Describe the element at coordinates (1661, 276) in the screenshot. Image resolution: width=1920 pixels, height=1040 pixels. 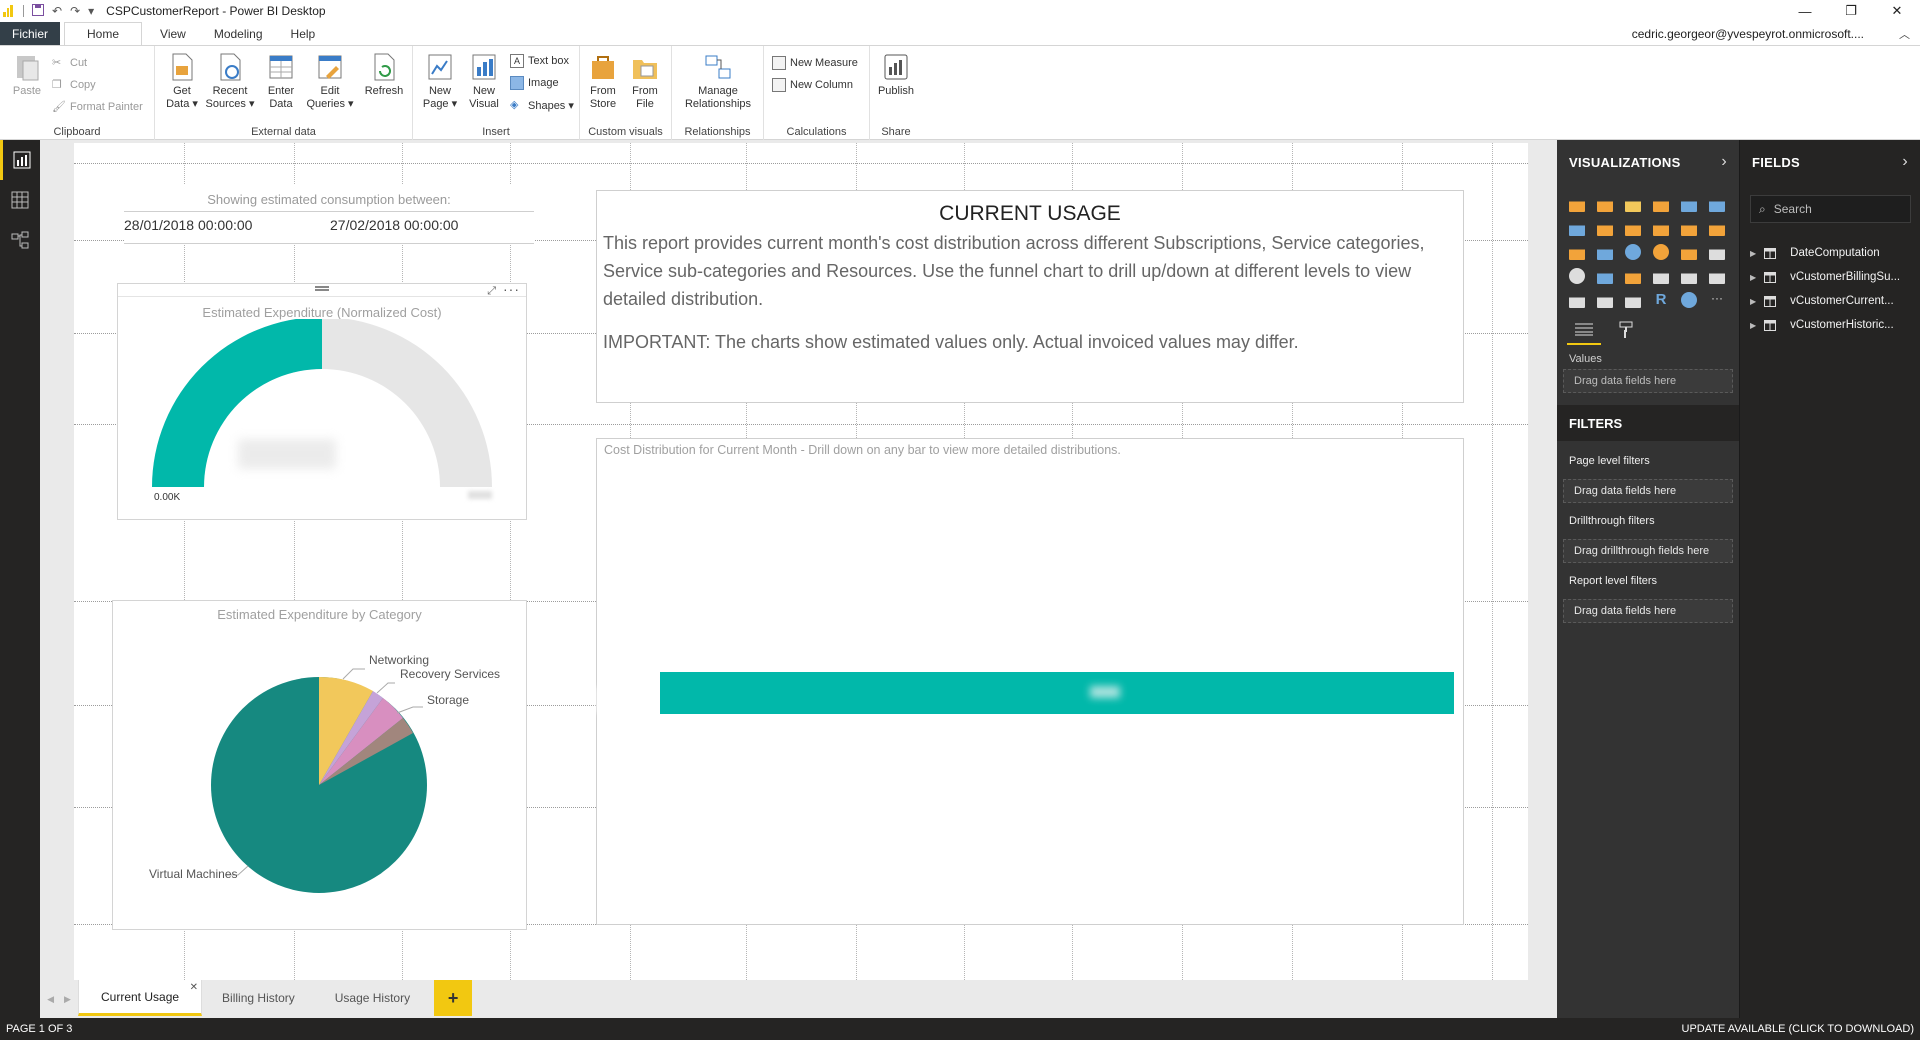
I see `card-icon` at that location.